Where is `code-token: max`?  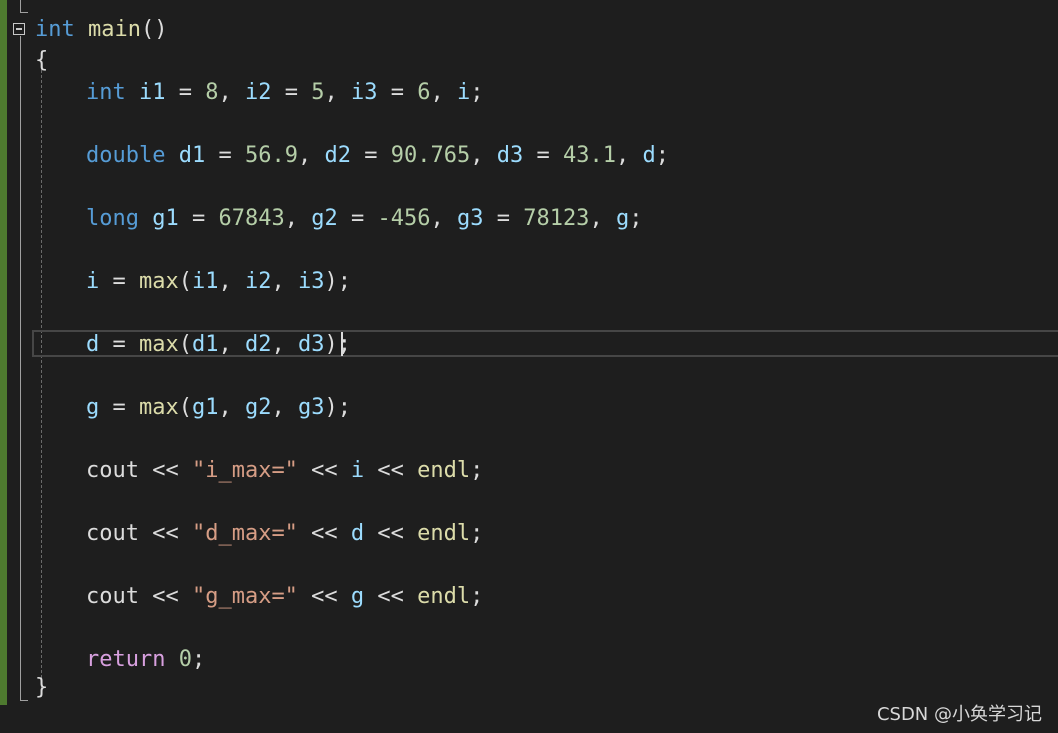
code-token: max is located at coordinates (159, 344).